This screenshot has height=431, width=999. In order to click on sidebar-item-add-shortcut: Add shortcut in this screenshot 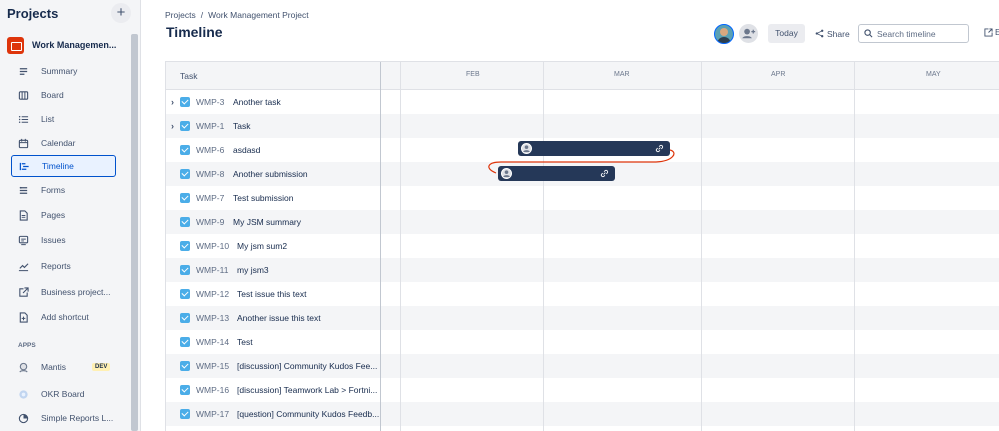, I will do `click(63, 317)`.